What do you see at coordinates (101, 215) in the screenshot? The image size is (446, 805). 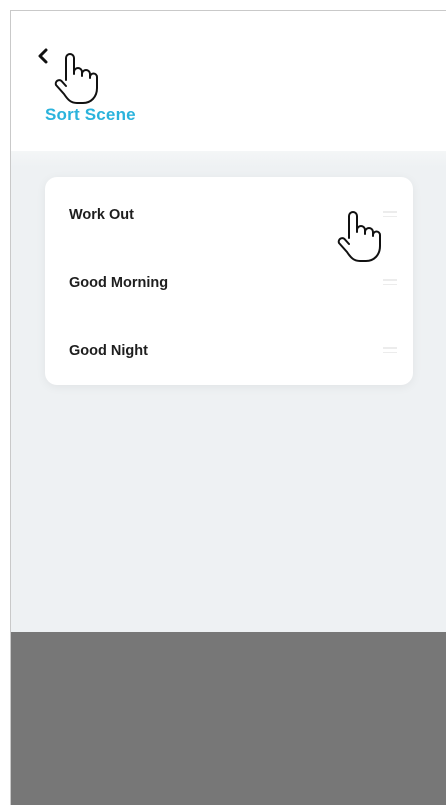 I see `scene-item-label: Work Out` at bounding box center [101, 215].